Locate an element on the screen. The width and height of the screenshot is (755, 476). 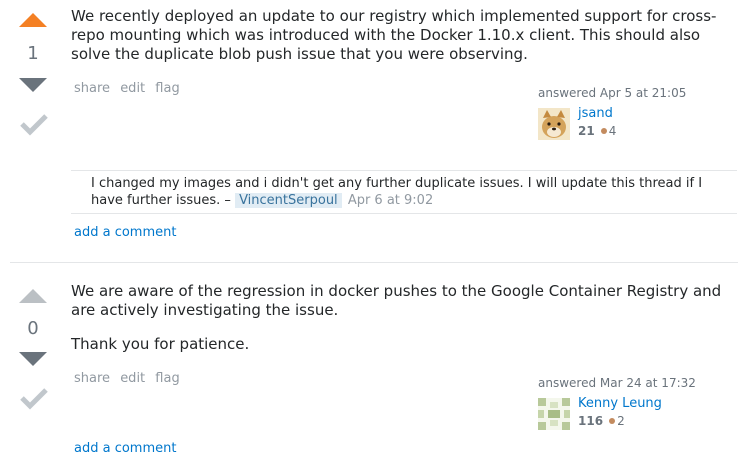
user-signature: answered Apr 5 at 21:05 jsand 21 4 is located at coordinates (638, 113).